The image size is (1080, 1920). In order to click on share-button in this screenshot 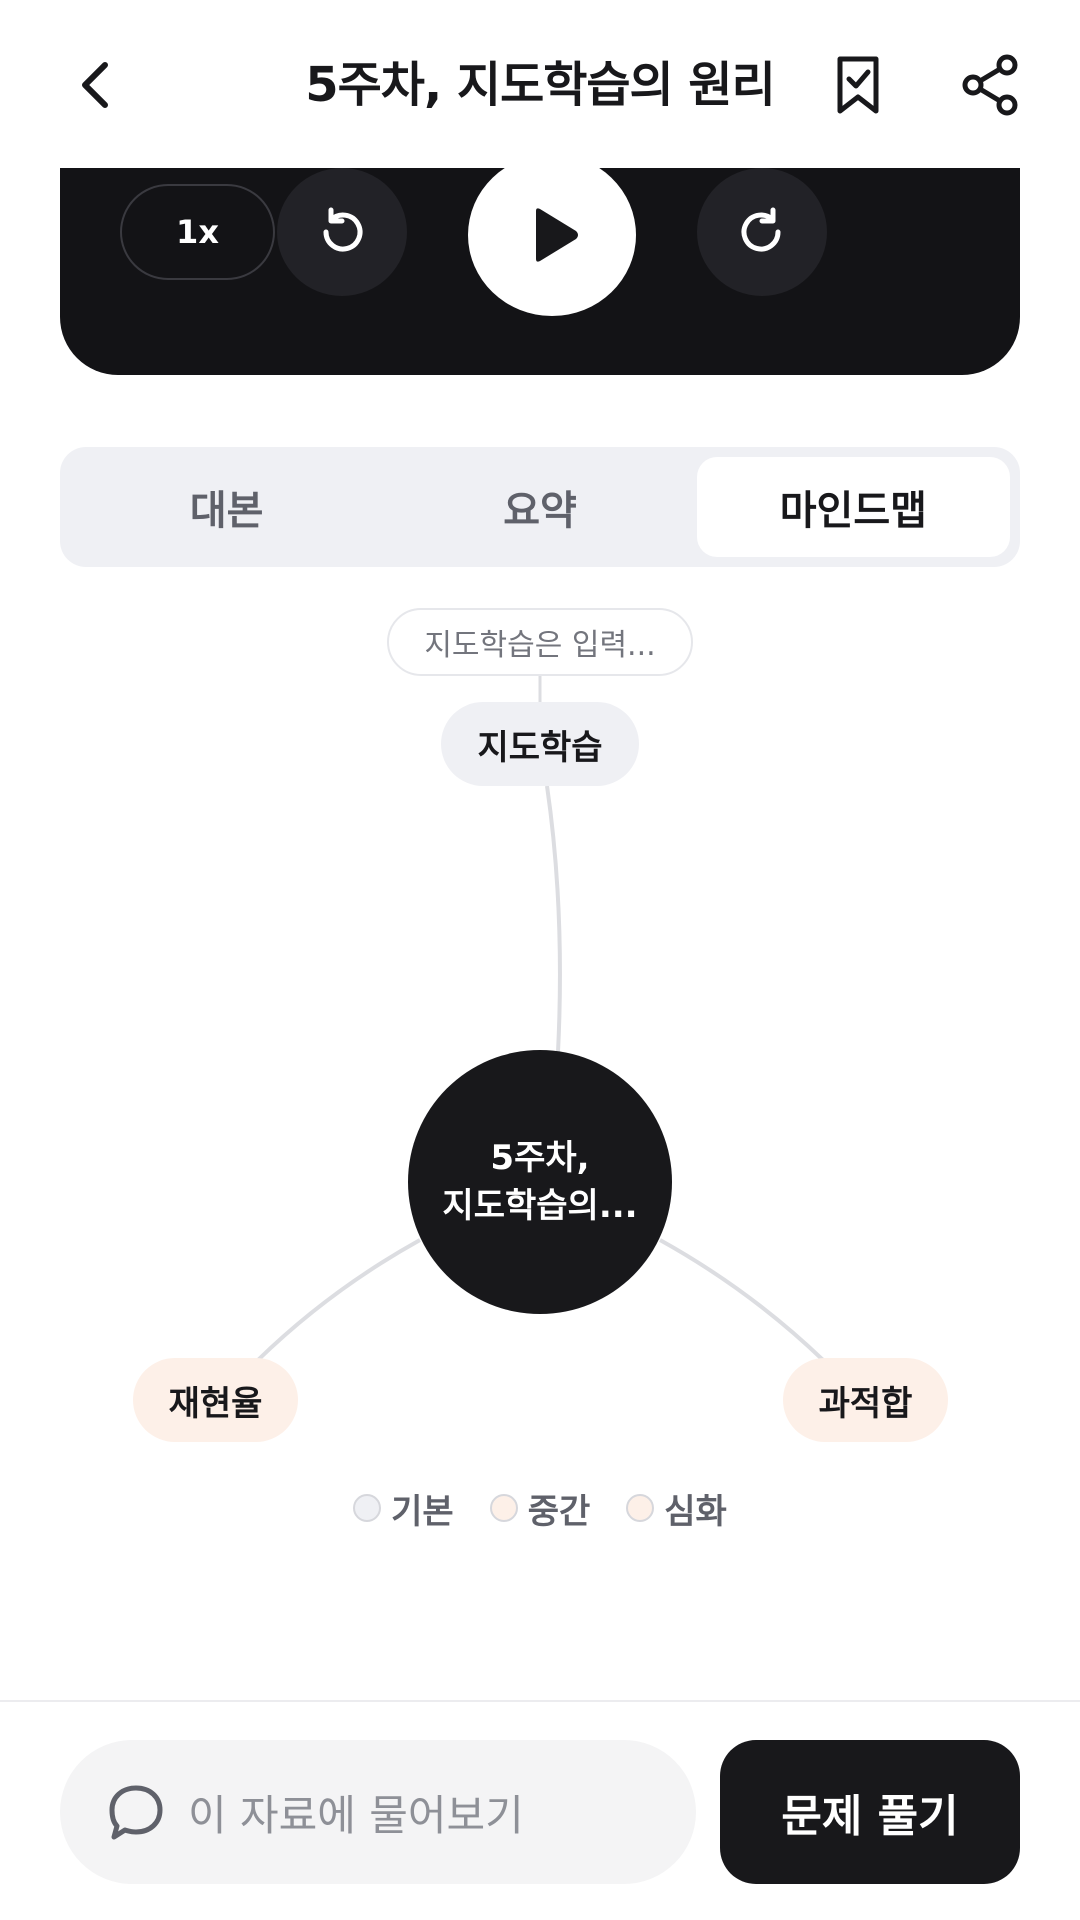, I will do `click(991, 85)`.